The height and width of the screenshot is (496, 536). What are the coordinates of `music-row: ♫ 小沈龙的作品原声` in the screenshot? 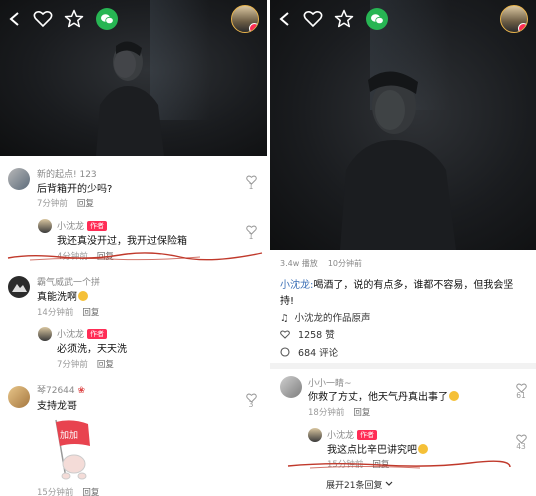 It's located at (325, 317).